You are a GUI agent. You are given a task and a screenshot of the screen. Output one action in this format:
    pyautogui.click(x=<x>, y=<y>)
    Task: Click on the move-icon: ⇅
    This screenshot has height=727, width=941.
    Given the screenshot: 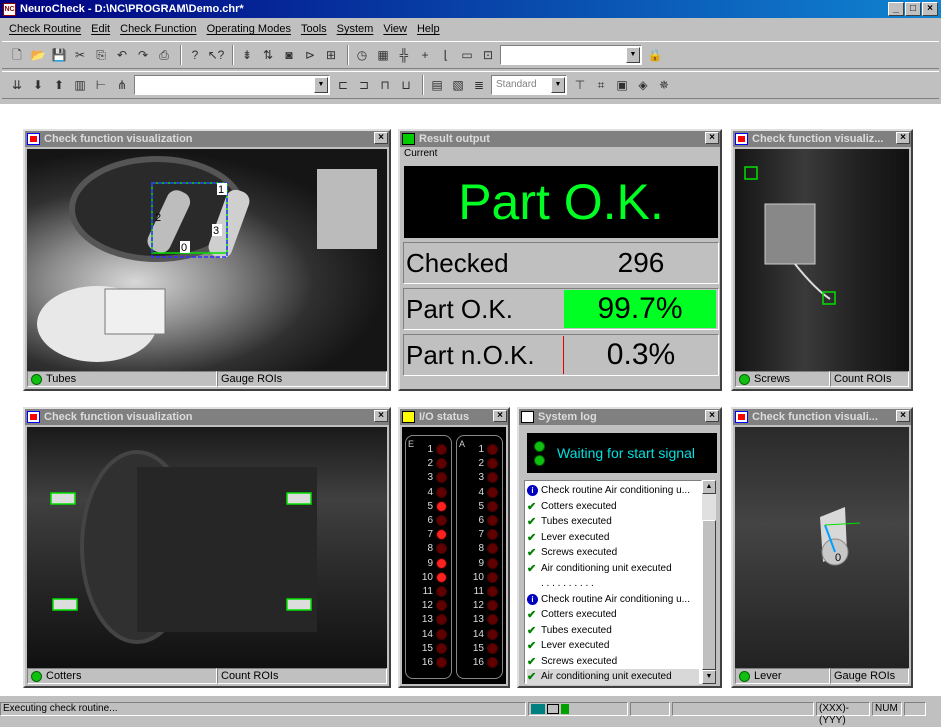 What is the action you would take?
    pyautogui.click(x=268, y=55)
    